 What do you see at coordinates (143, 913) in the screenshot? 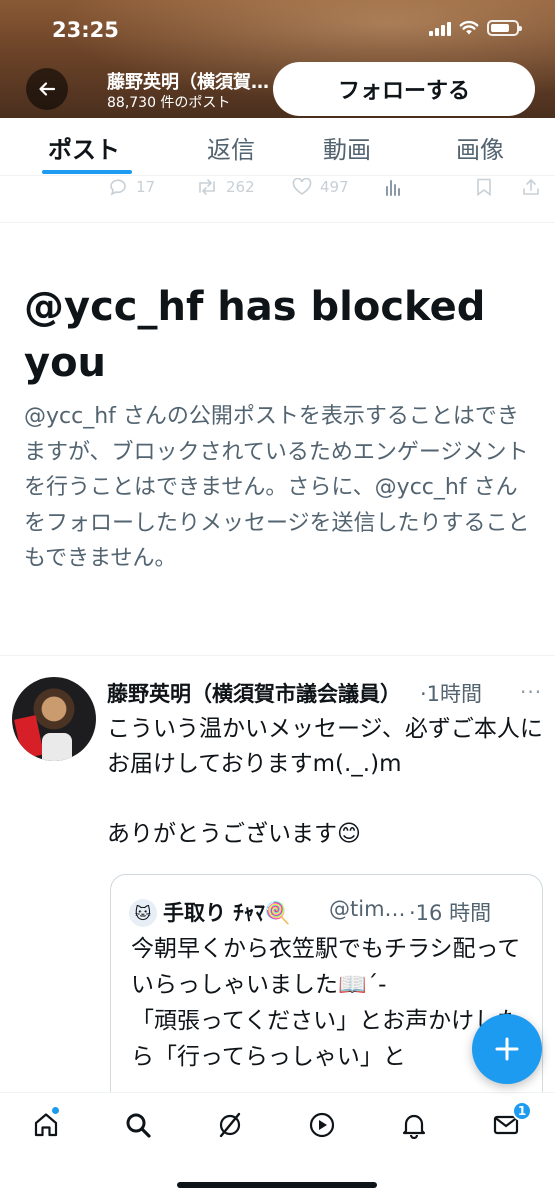
I see `quoted-avatar: 🐱` at bounding box center [143, 913].